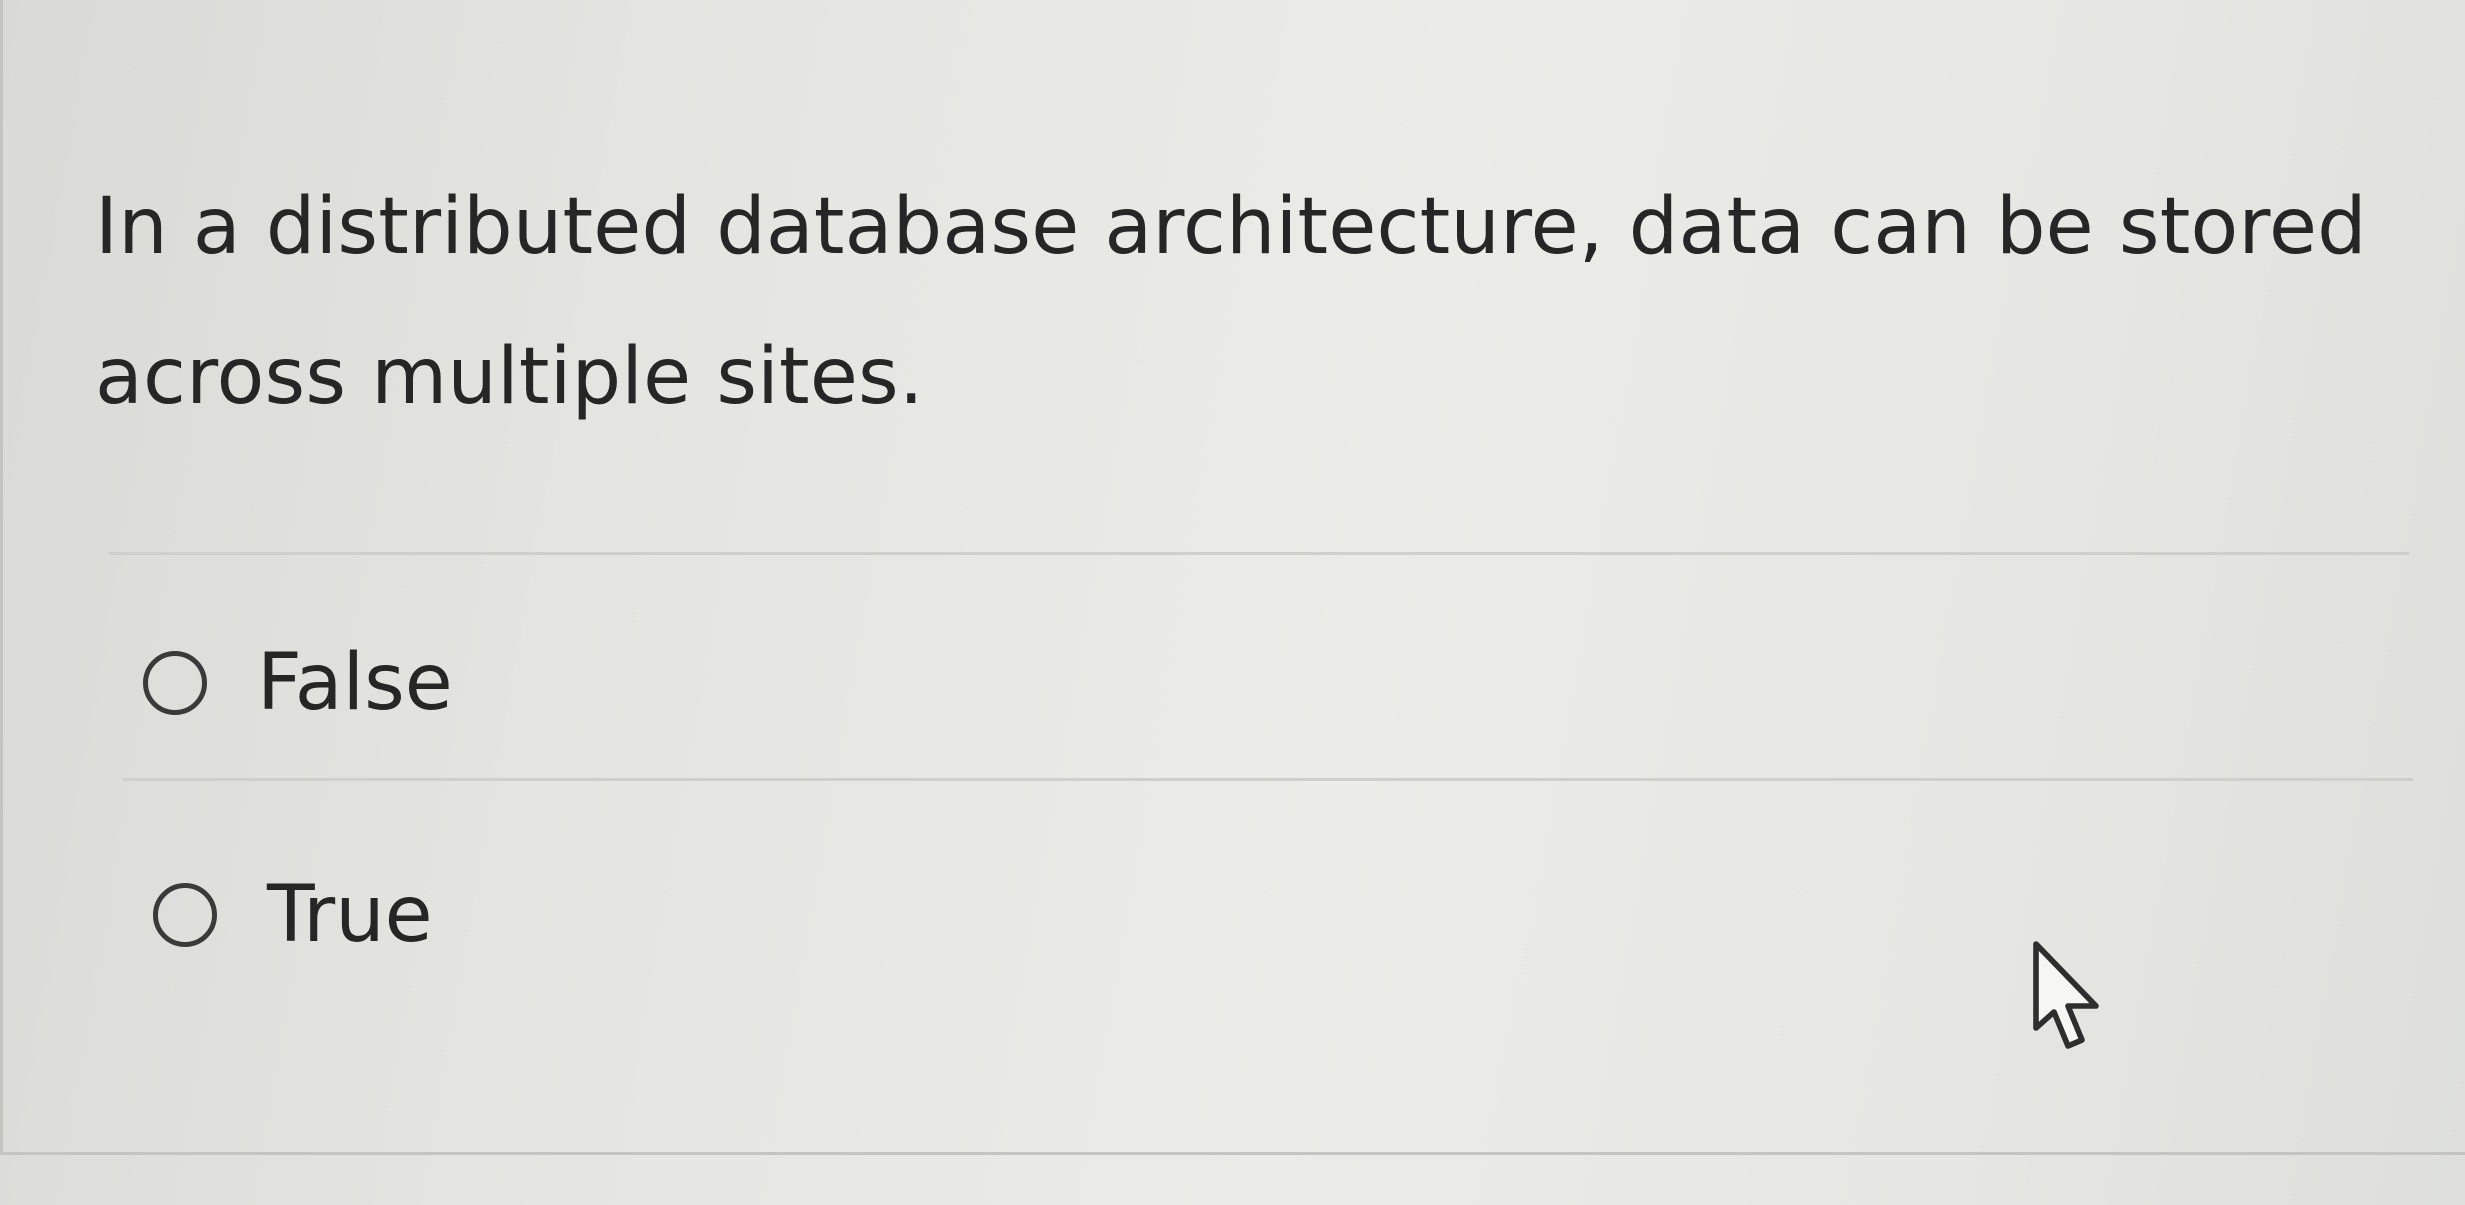  I want to click on answer-option-true: True, so click(293, 915).